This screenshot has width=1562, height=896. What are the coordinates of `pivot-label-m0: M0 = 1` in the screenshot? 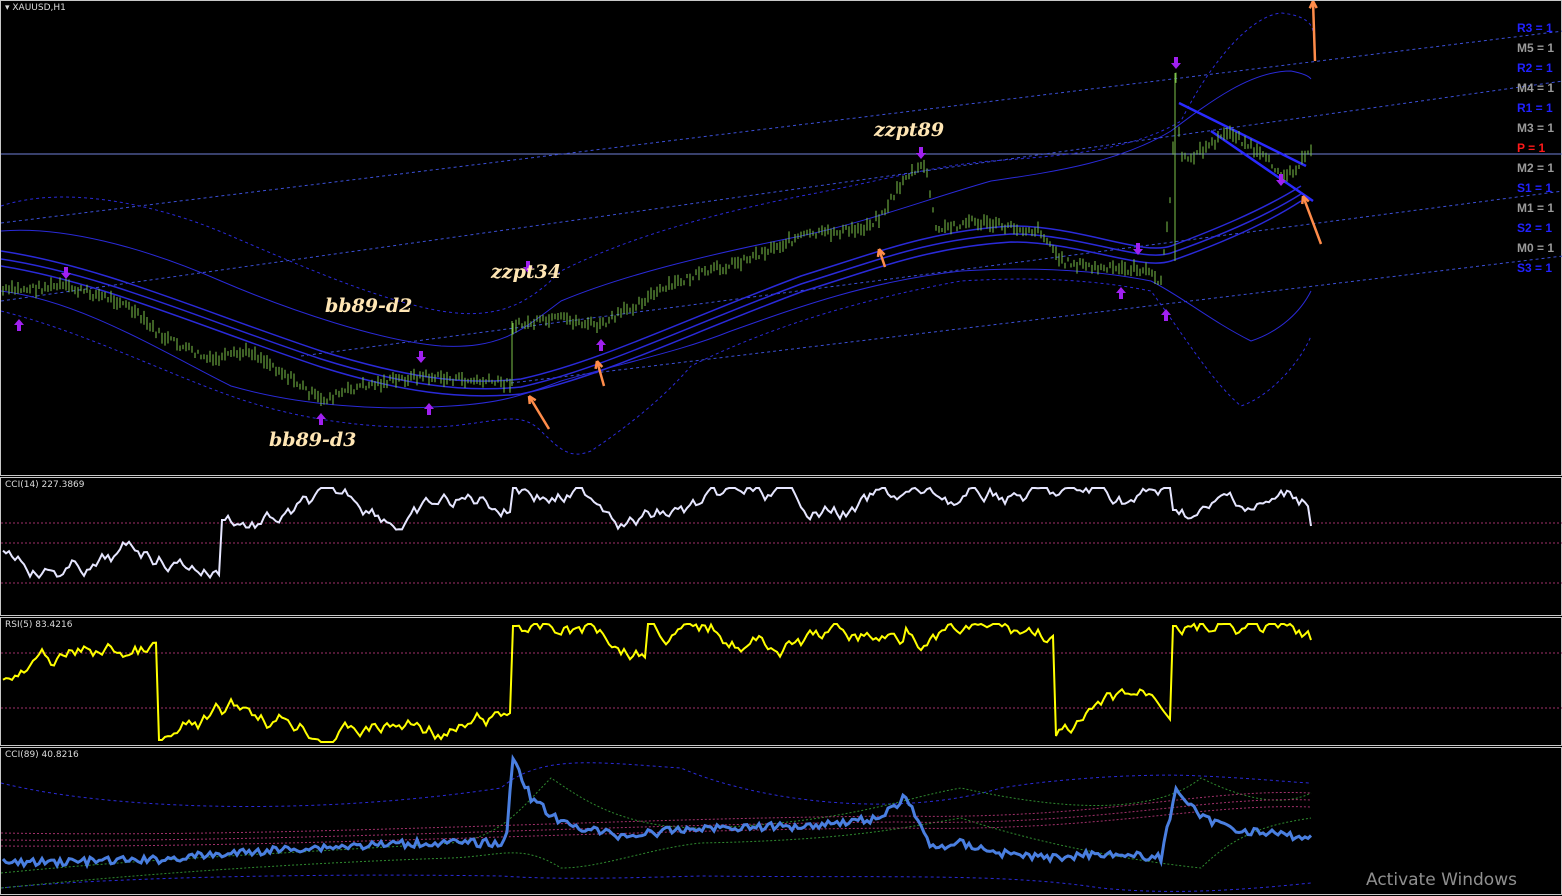 It's located at (1536, 248).